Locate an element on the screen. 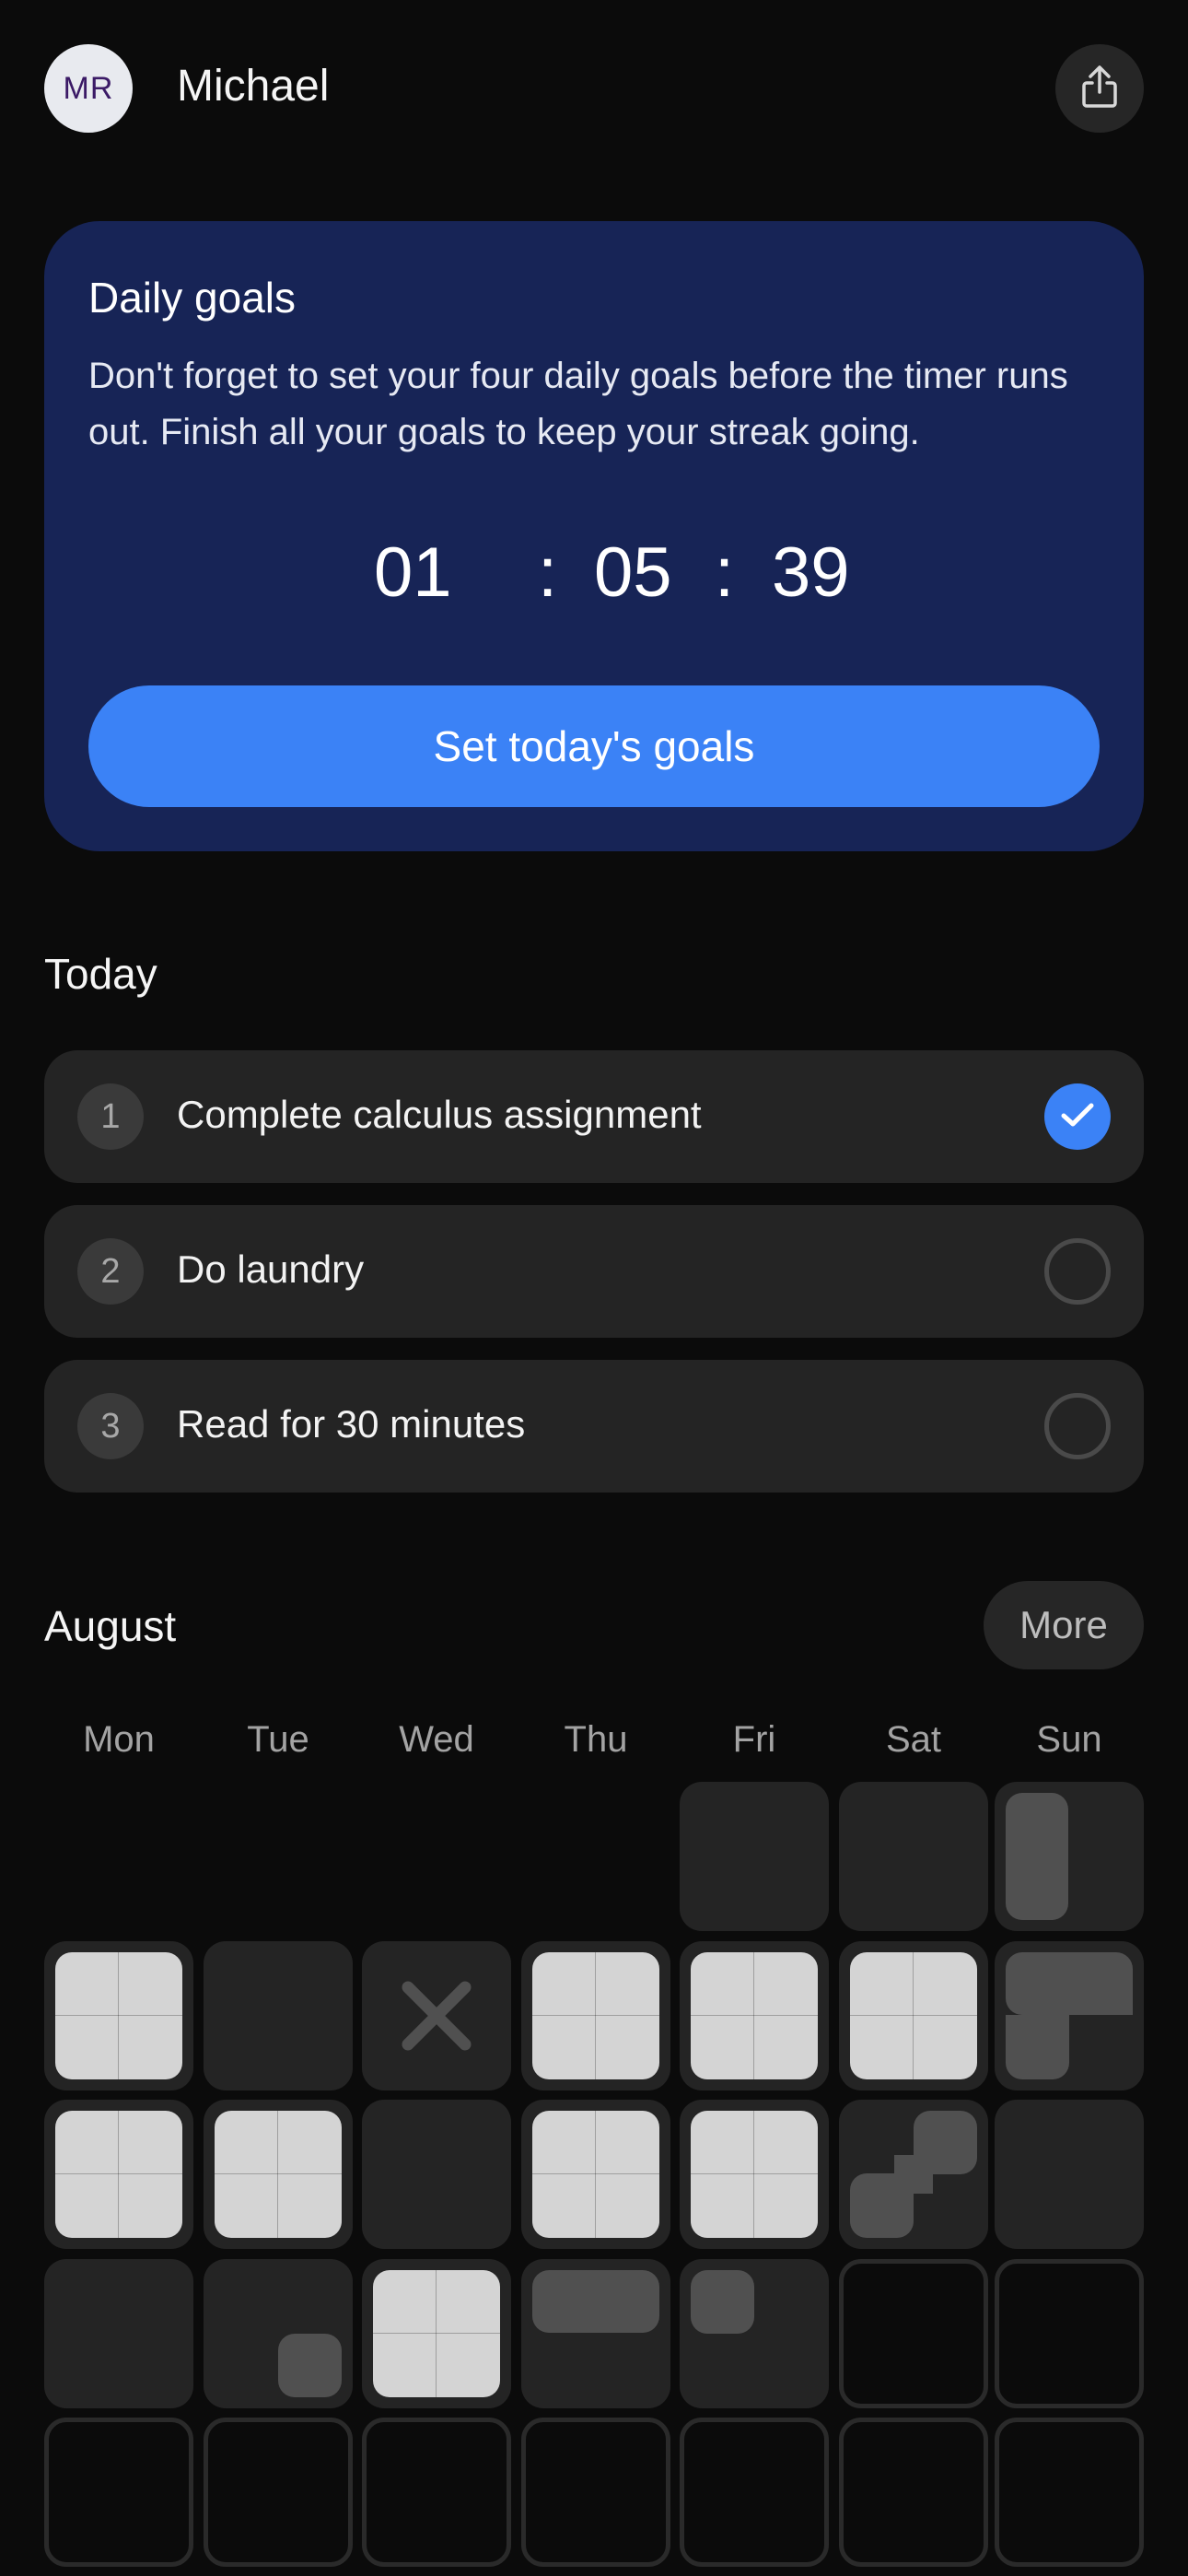 The width and height of the screenshot is (1188, 2576). task-number: 3 is located at coordinates (111, 1426).